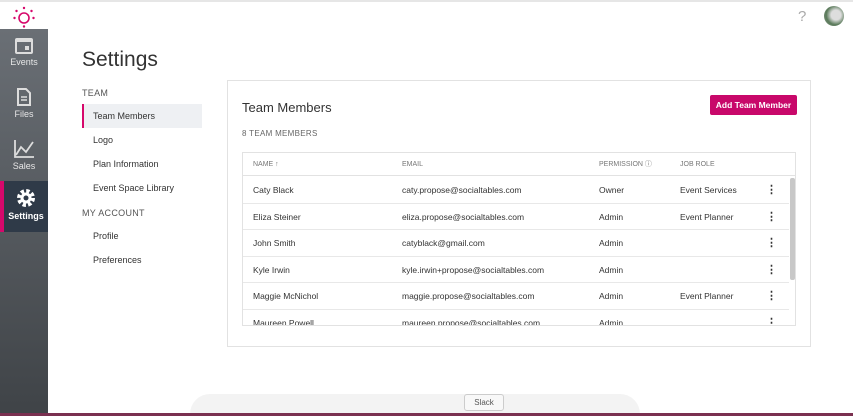 The height and width of the screenshot is (416, 853). I want to click on menu-item-plan-information: Plan Information, so click(142, 164).